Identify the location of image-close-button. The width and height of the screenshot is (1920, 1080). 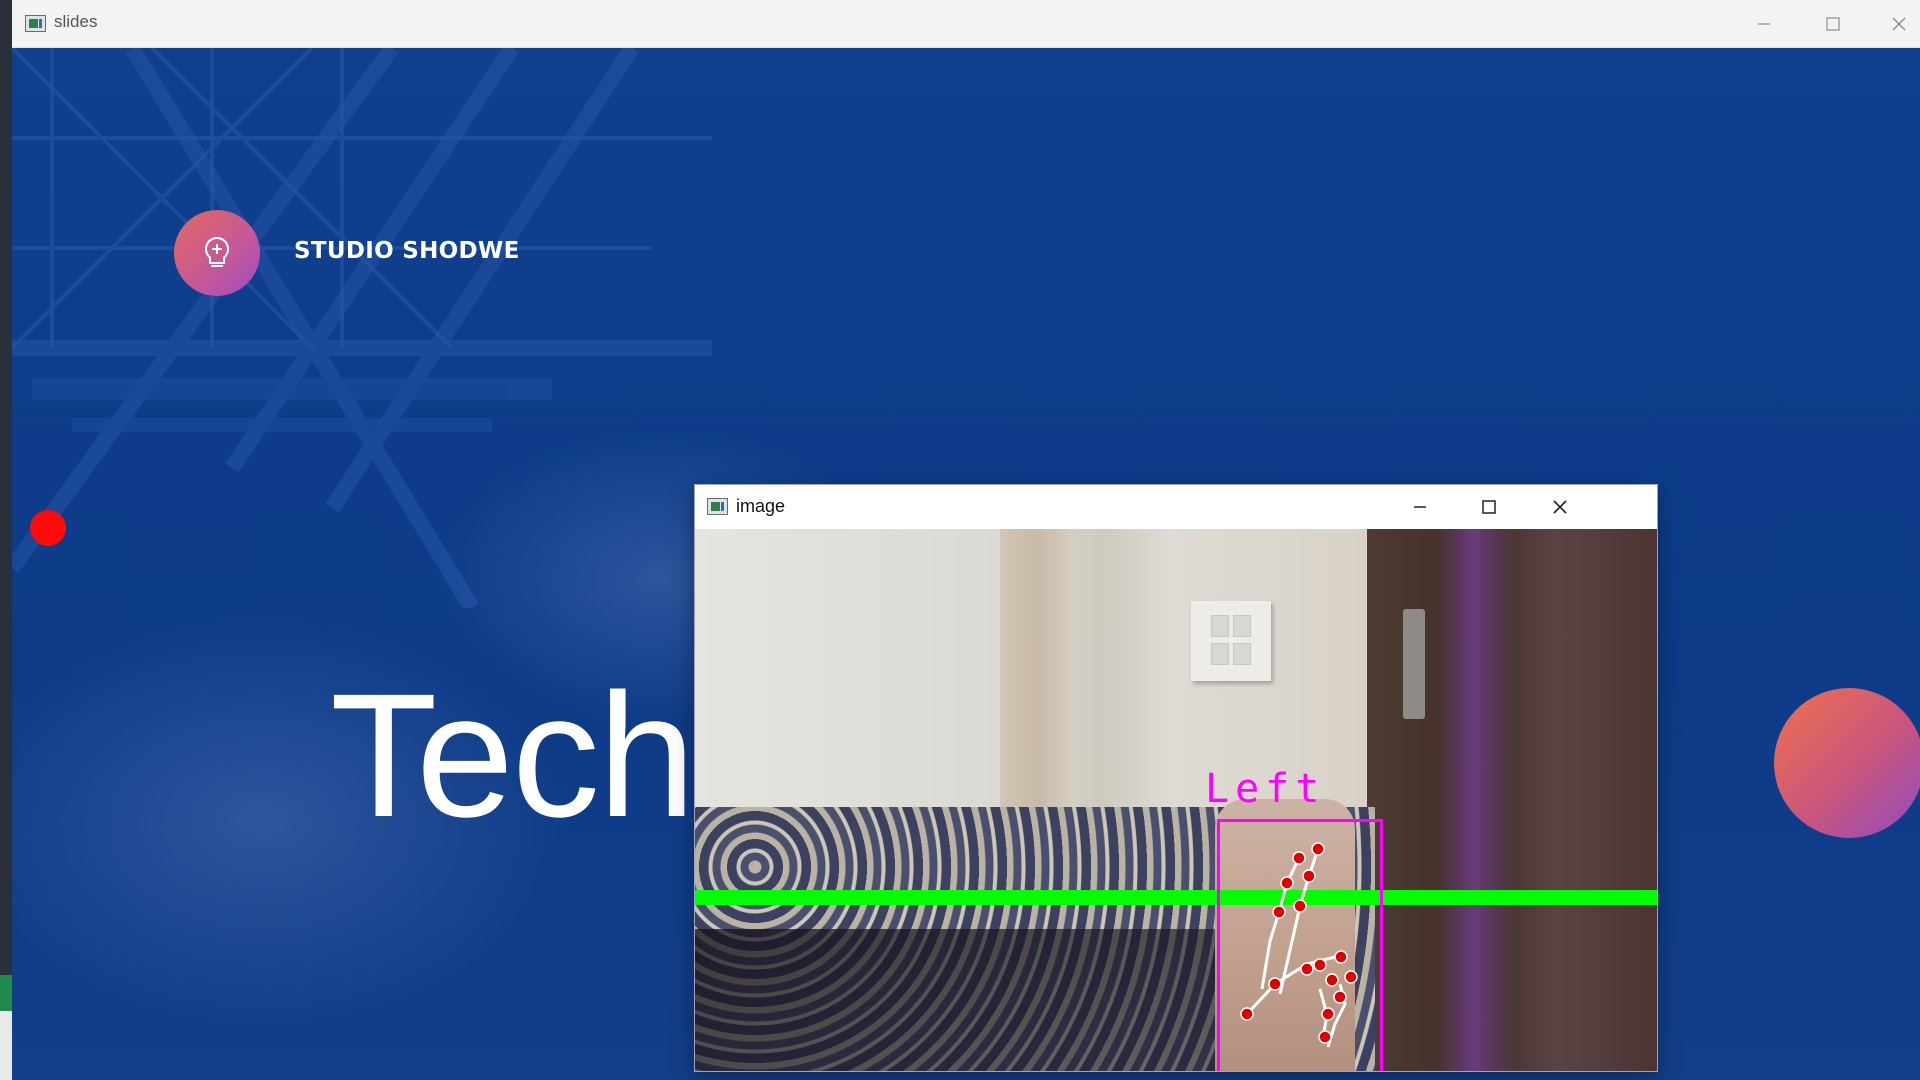
(1560, 507).